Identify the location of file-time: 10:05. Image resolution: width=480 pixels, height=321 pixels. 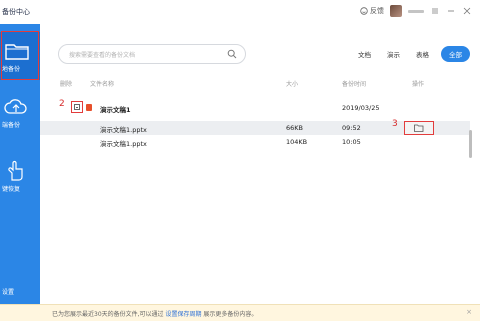
(351, 142).